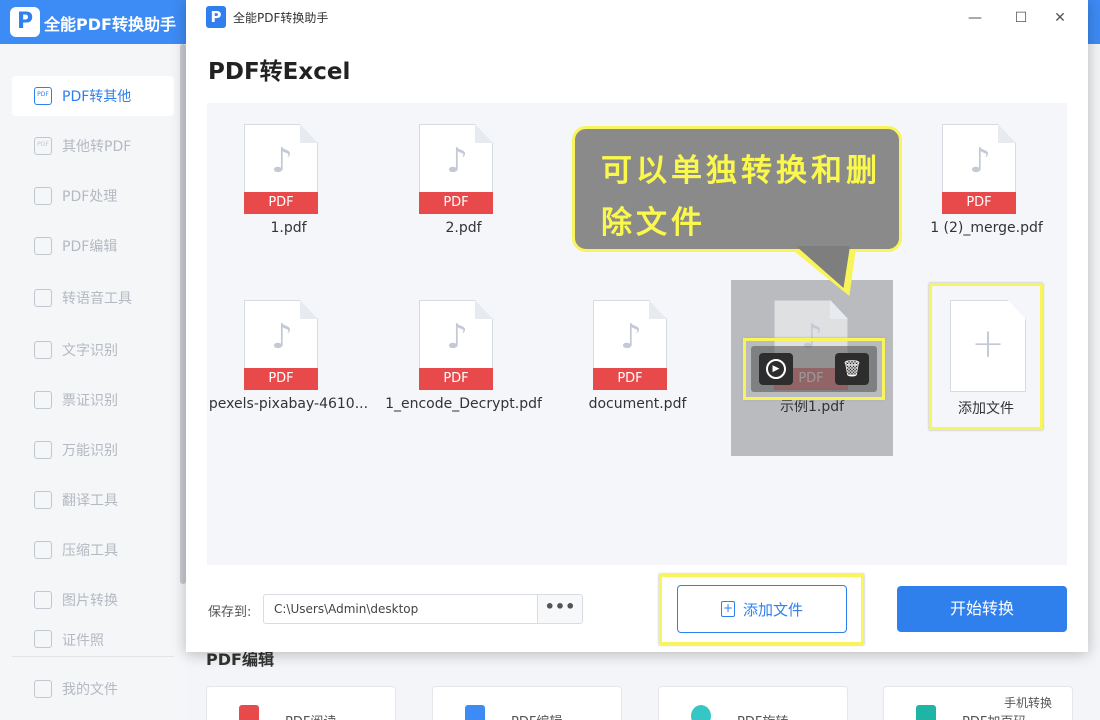  I want to click on sidebar-item-audio: 转语音工具, so click(93, 298).